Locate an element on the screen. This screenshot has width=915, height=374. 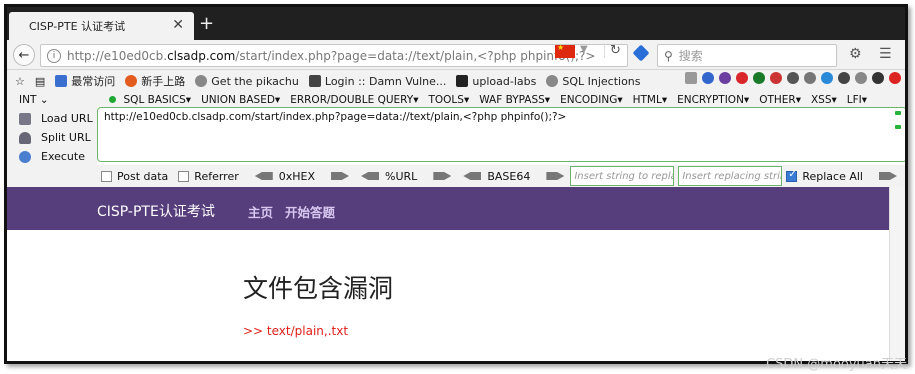
shield-icon is located at coordinates (759, 78).